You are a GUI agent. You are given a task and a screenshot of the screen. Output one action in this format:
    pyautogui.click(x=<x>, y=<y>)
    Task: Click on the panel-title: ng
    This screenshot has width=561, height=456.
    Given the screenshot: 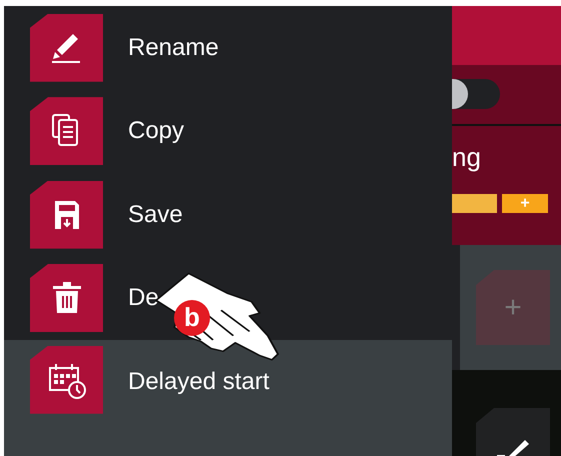 What is the action you would take?
    pyautogui.click(x=467, y=157)
    